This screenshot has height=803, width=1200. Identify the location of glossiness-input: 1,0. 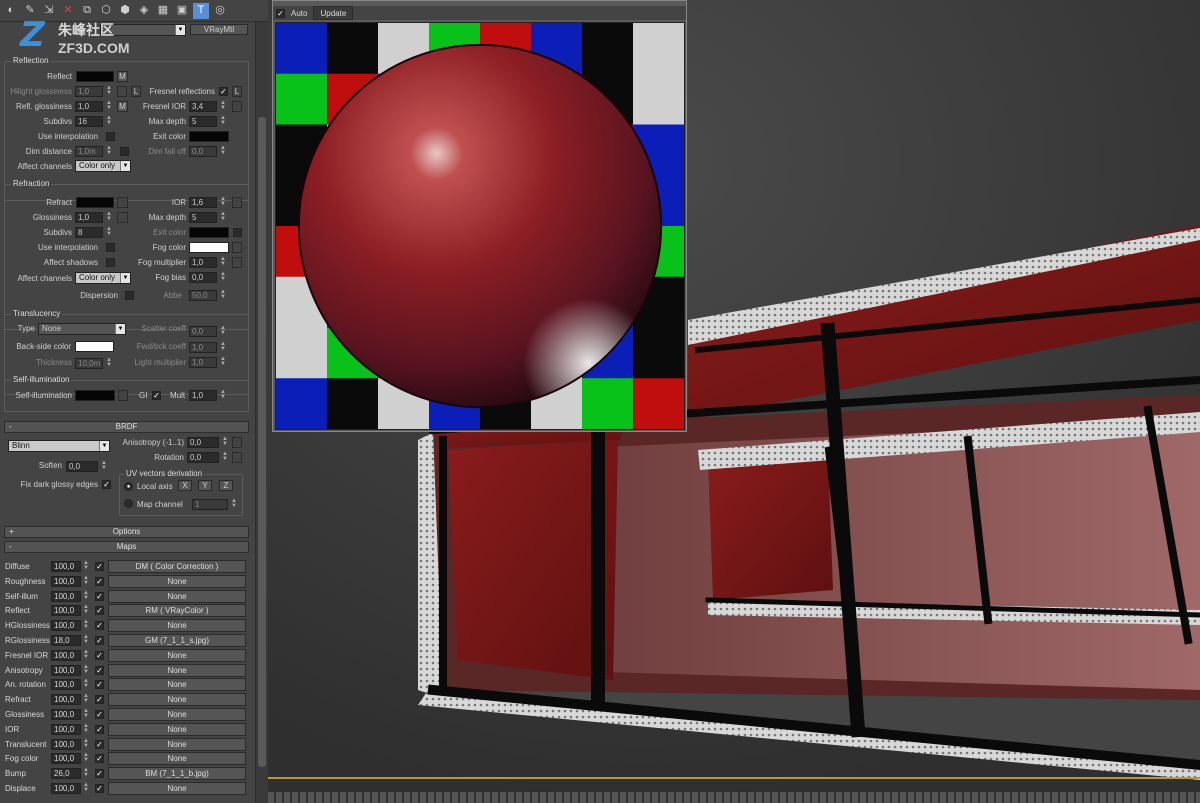
(89, 217).